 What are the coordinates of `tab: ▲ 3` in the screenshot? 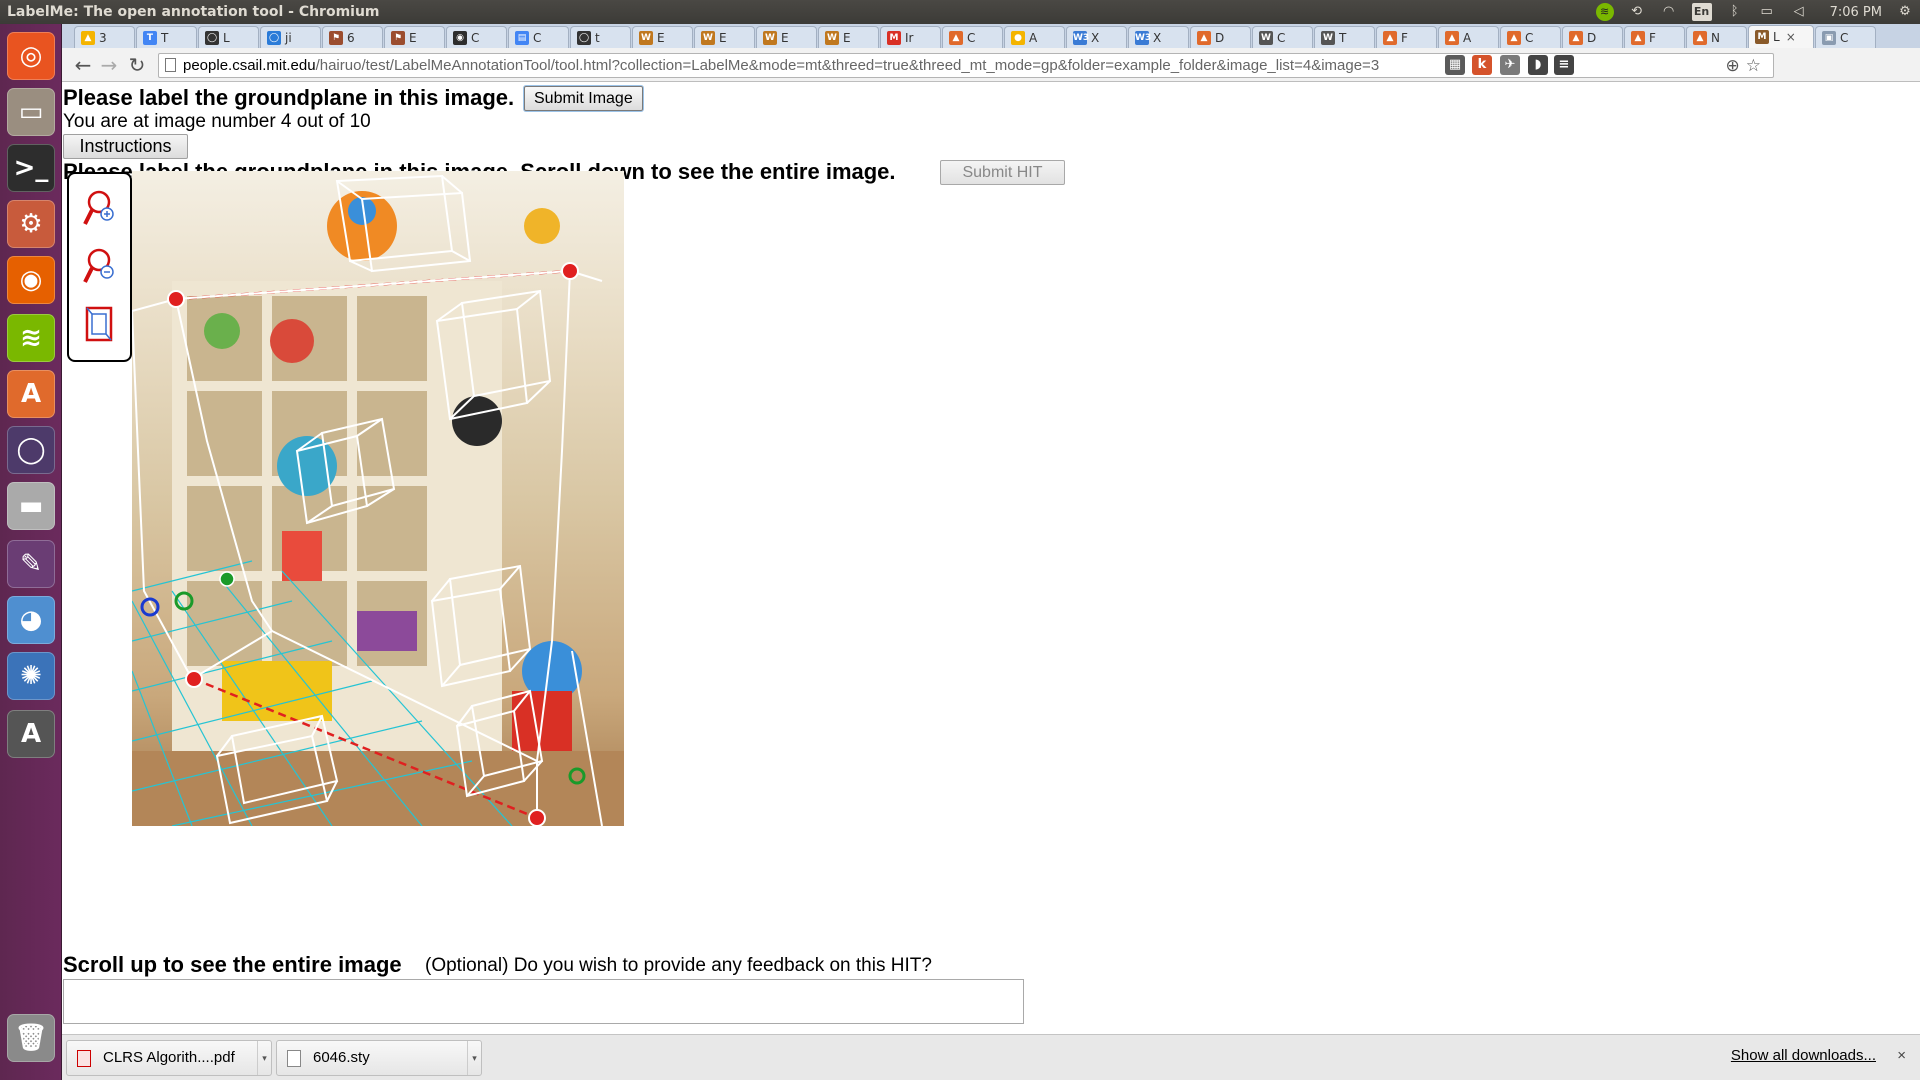 It's located at (104, 37).